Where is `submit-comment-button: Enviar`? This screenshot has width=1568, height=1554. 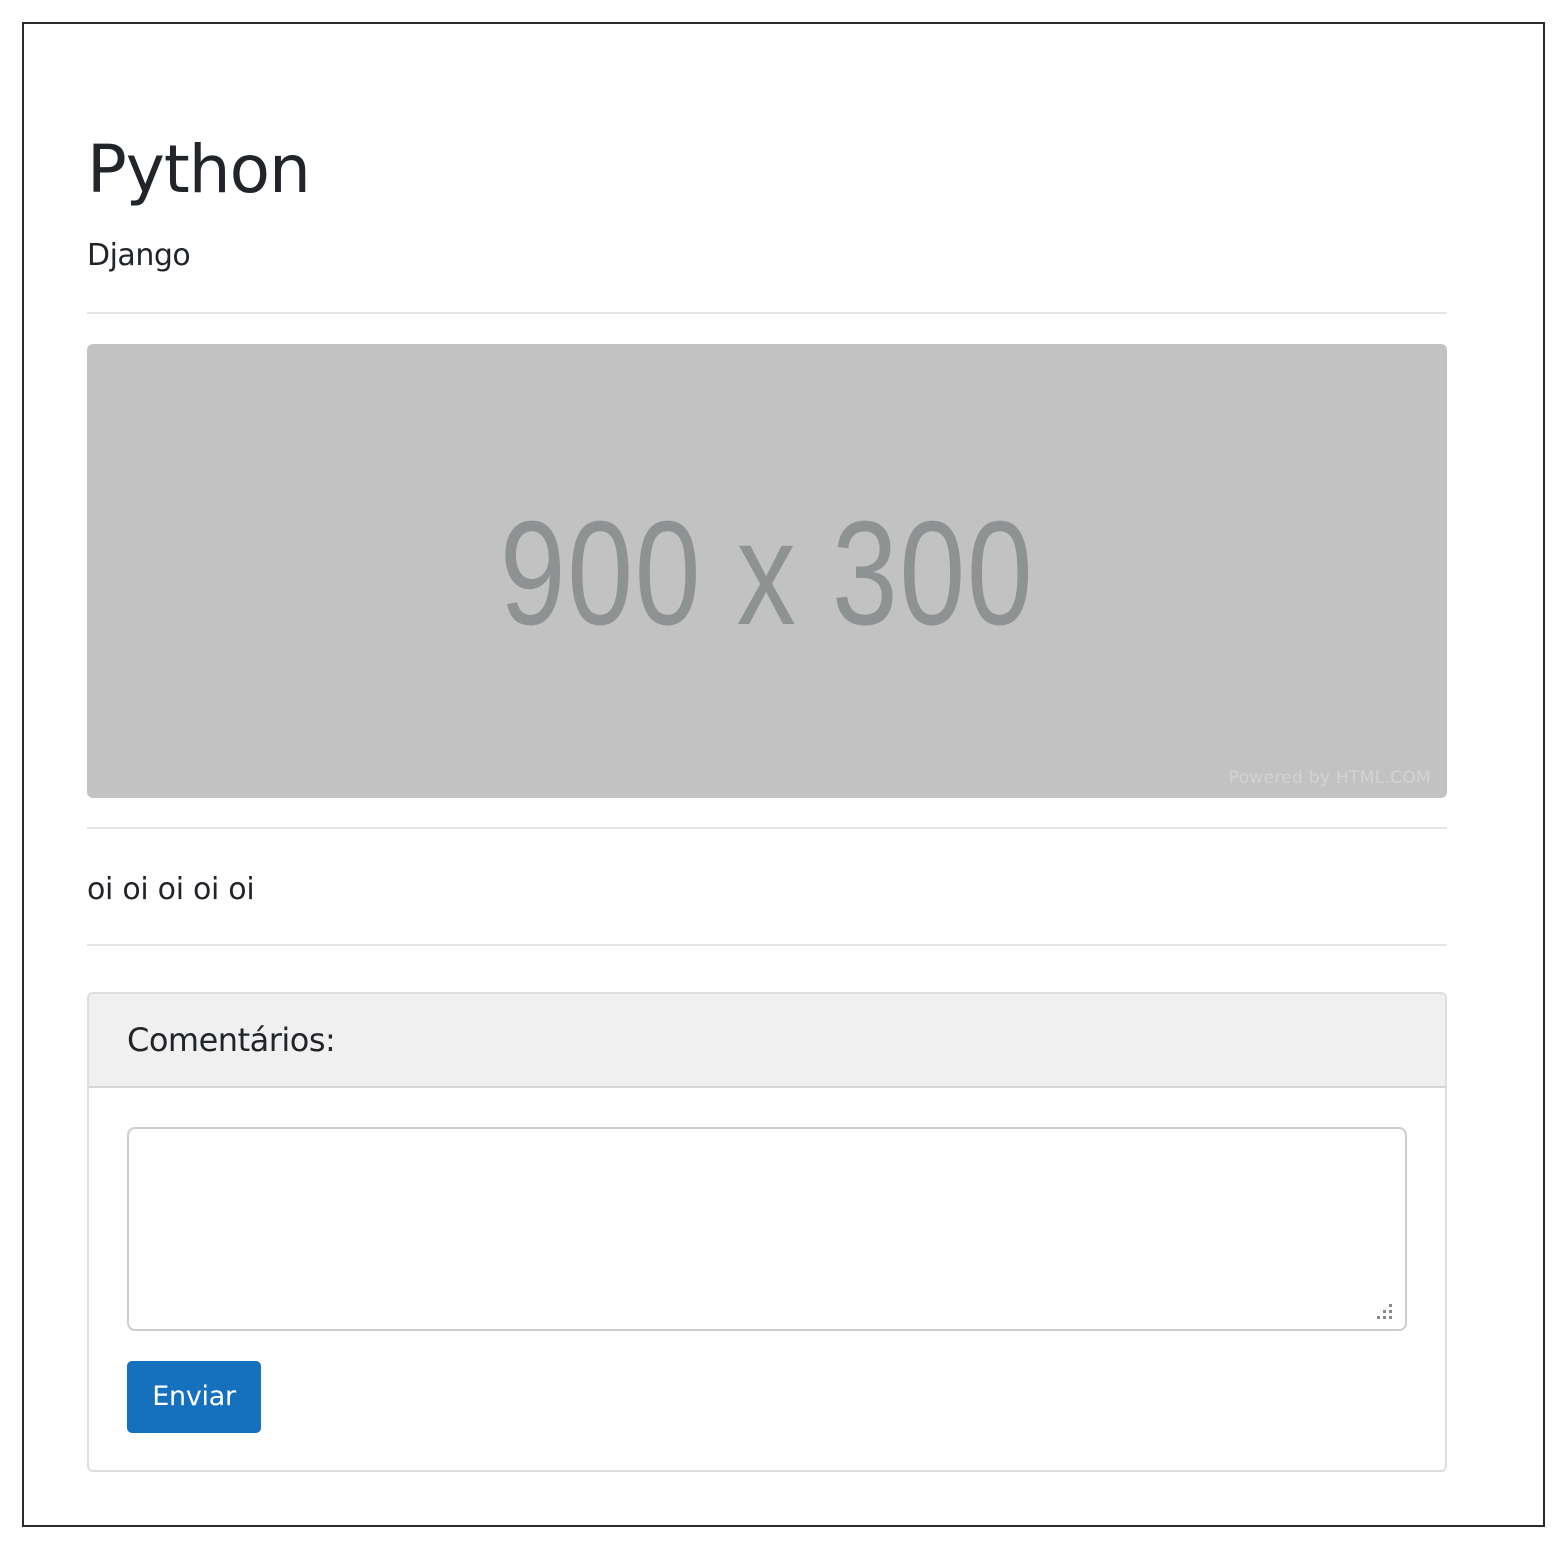
submit-comment-button: Enviar is located at coordinates (194, 1397).